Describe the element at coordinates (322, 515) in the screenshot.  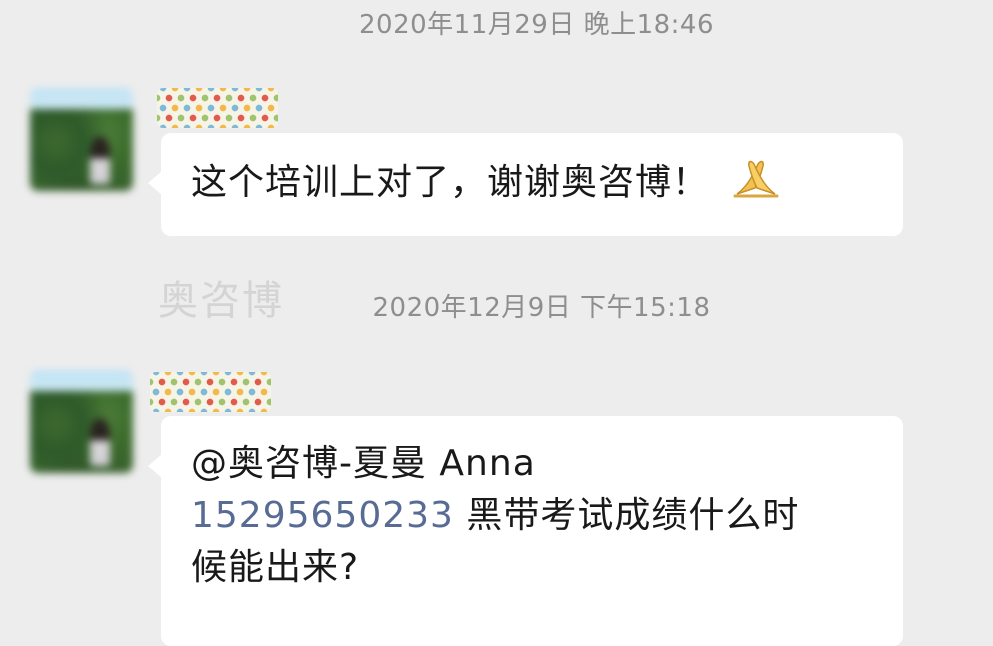
I see `phone-number-link: 15295650233` at that location.